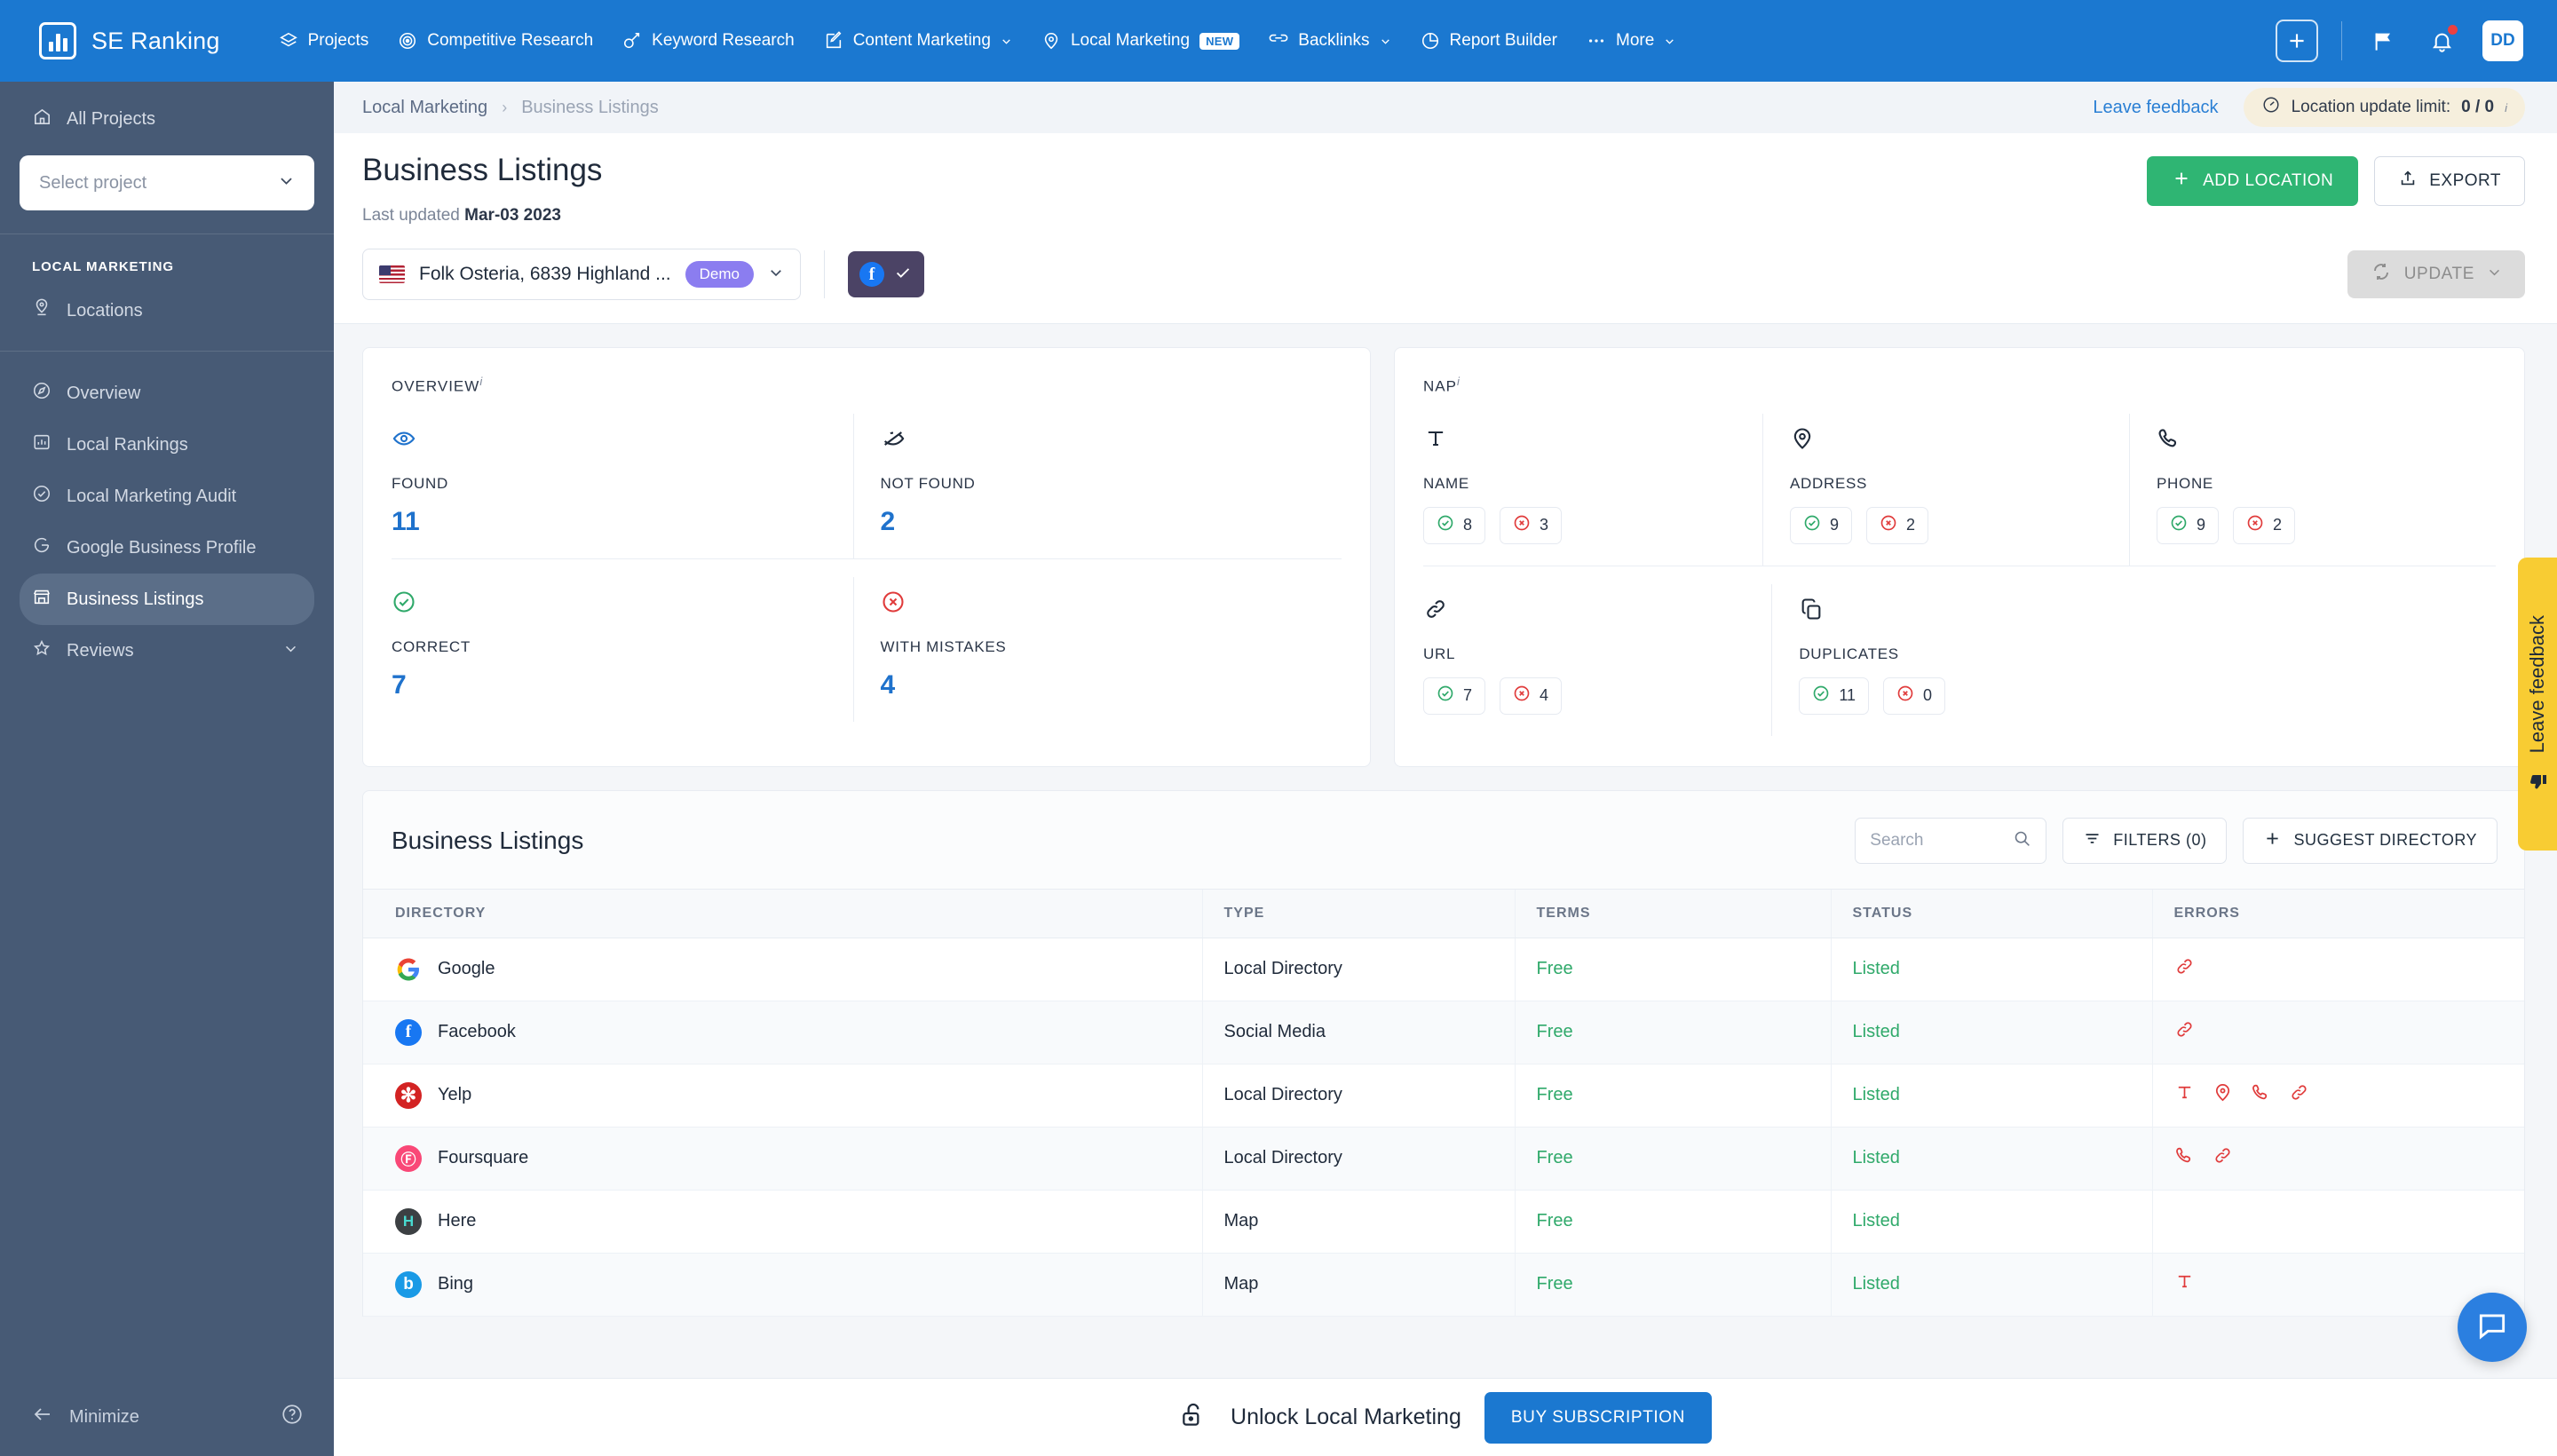 The image size is (2557, 1456). Describe the element at coordinates (1834, 696) in the screenshot. I see `nap-ok-chip: 11` at that location.